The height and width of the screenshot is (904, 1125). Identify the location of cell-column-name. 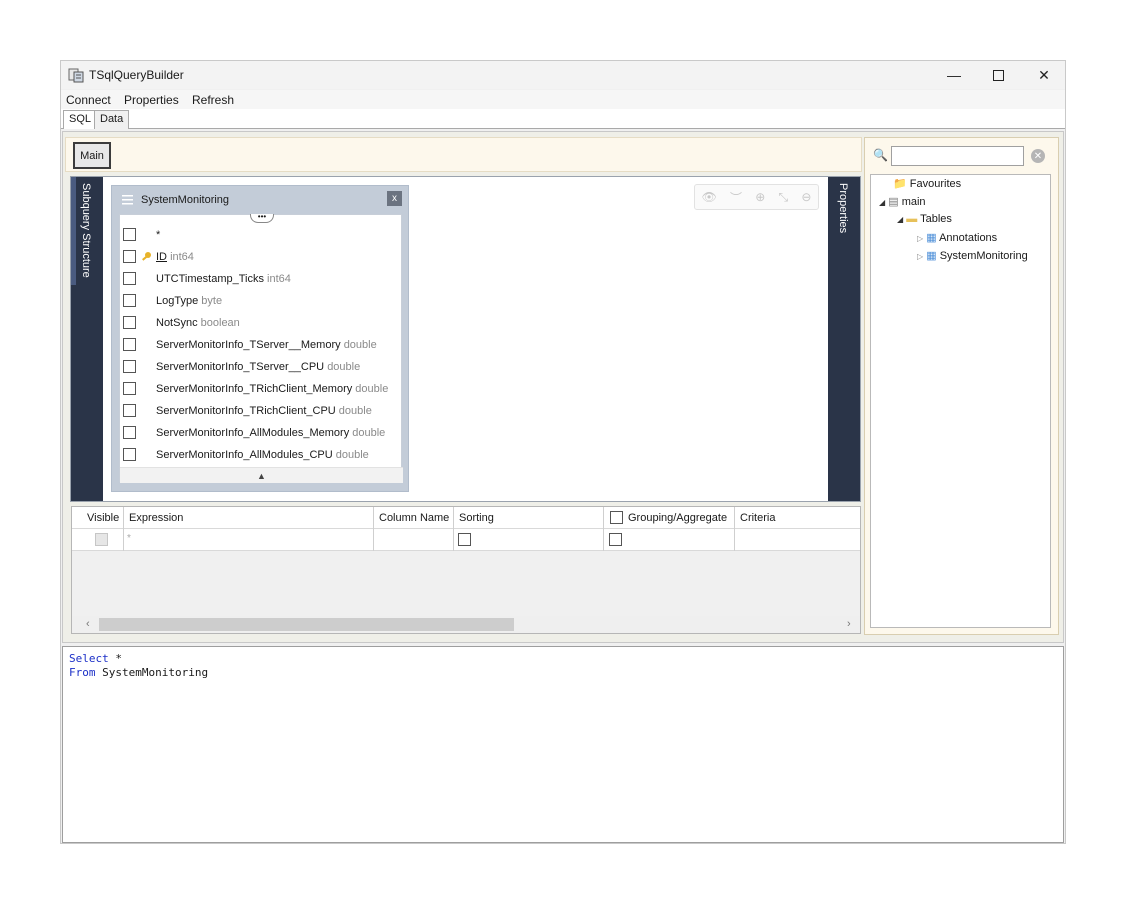
(414, 540).